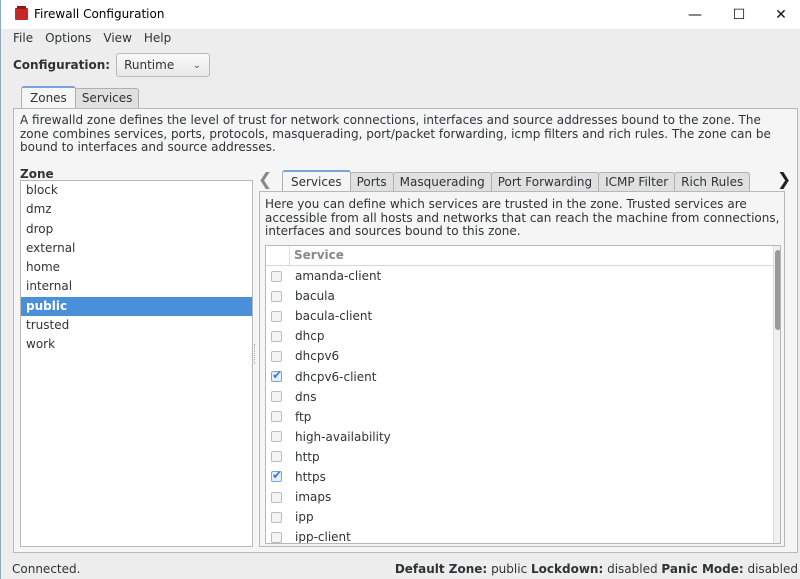  I want to click on zone-list-label: Zone, so click(37, 174).